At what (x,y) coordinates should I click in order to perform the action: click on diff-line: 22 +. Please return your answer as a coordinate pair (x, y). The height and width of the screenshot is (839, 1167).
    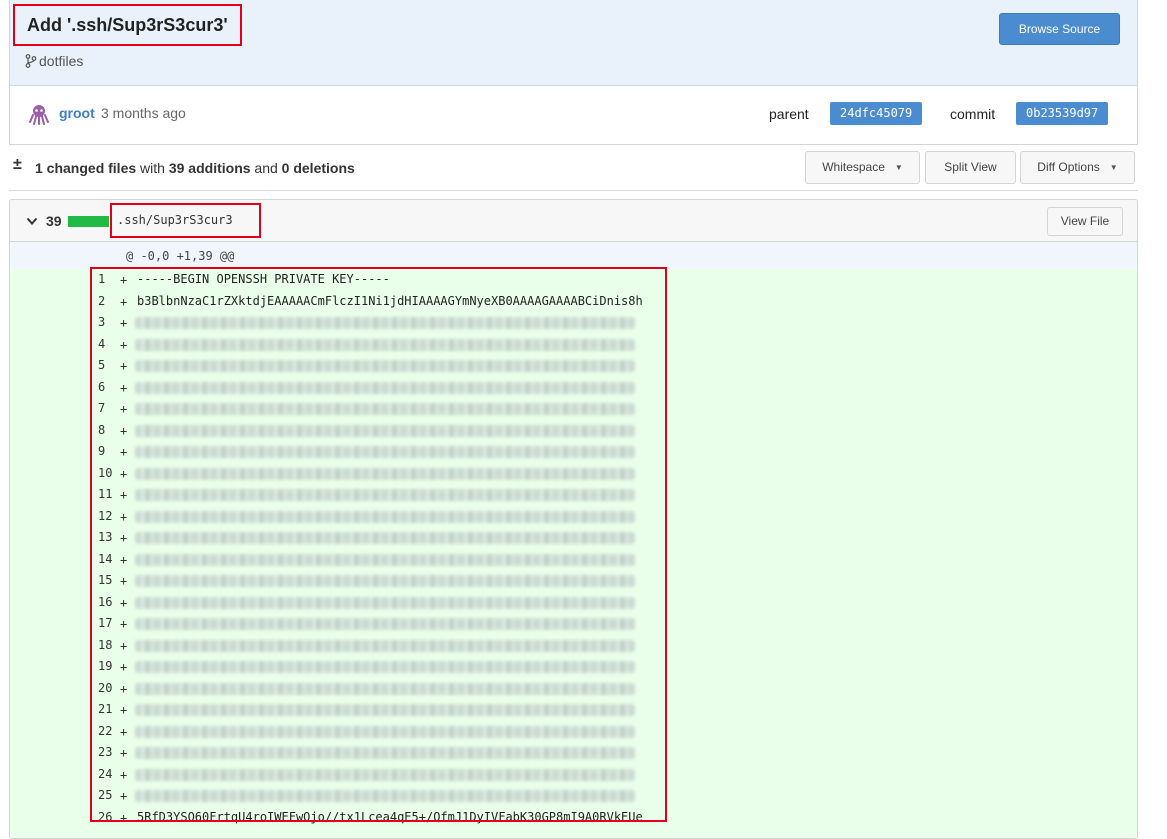
    Looking at the image, I should click on (573, 732).